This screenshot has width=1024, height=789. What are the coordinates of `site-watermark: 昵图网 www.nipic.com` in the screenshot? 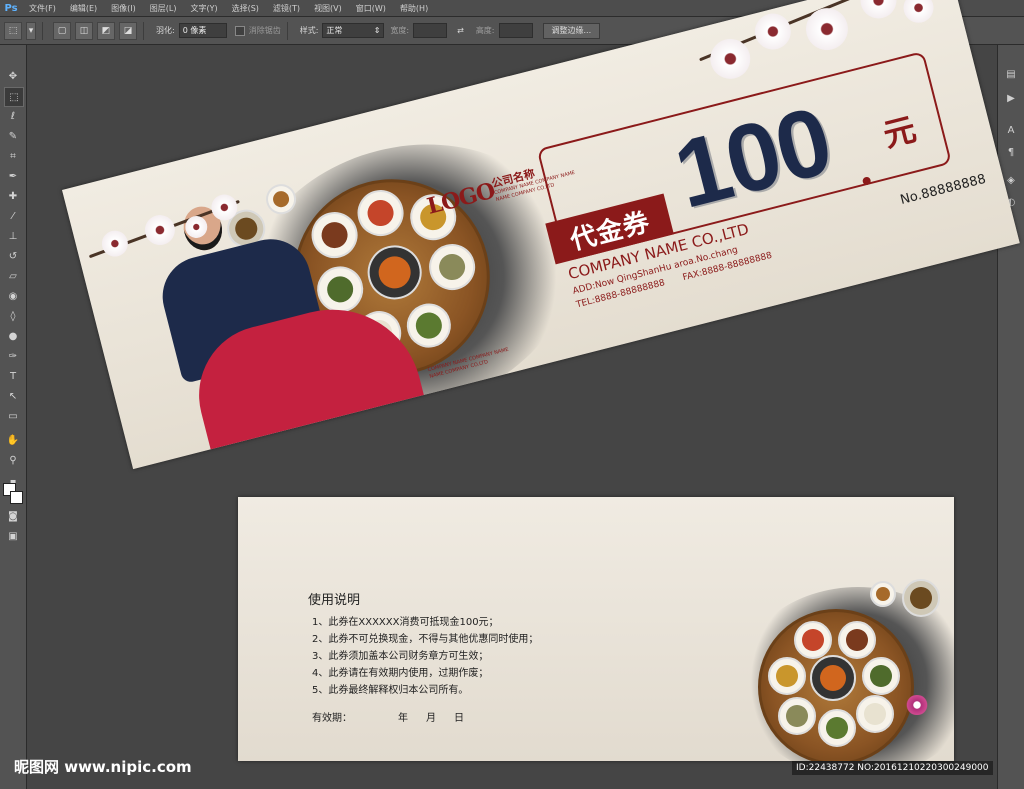 It's located at (103, 767).